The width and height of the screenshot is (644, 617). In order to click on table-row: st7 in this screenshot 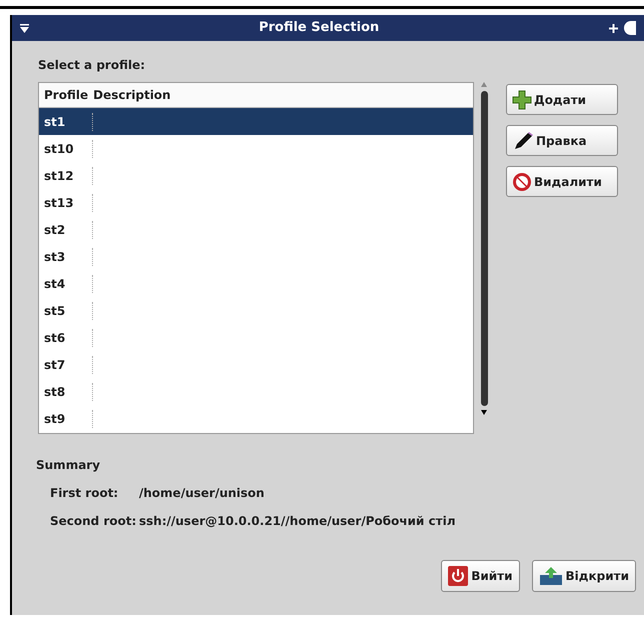, I will do `click(256, 364)`.